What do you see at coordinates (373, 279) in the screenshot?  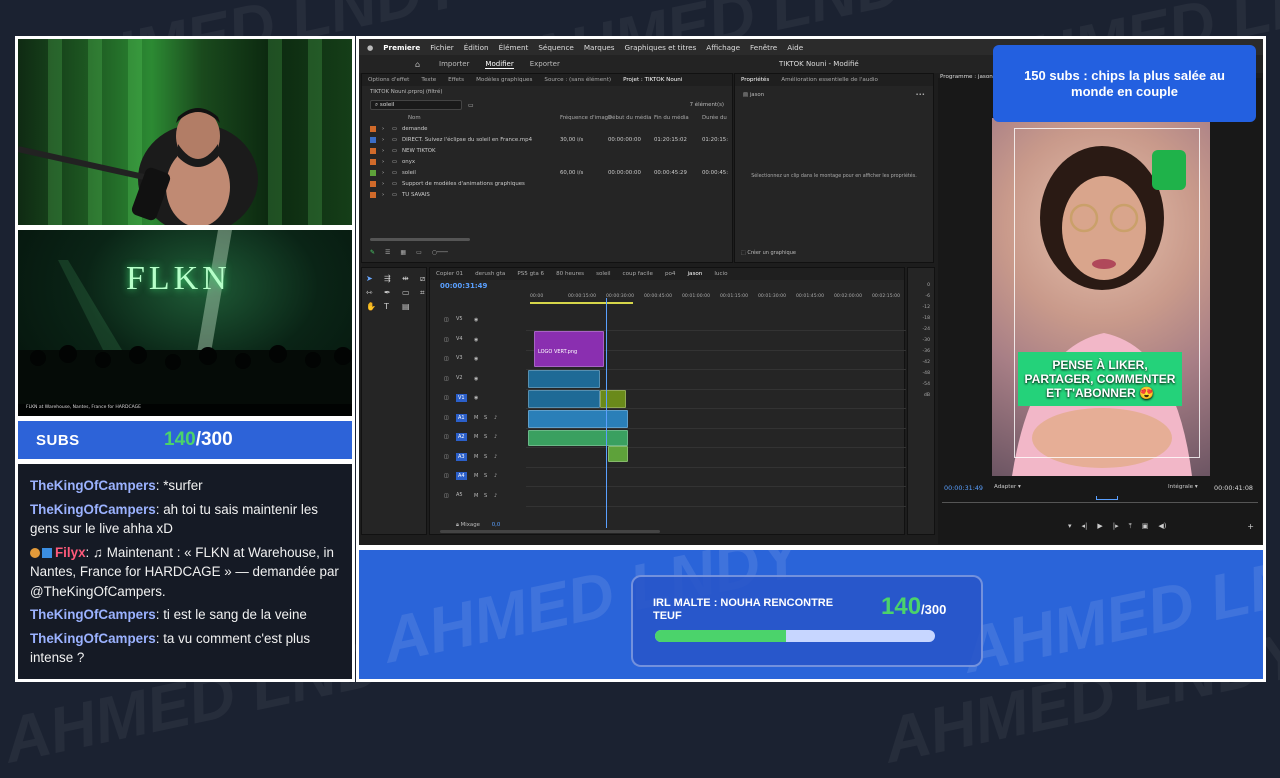 I see `selection-tool-icon: ➤` at bounding box center [373, 279].